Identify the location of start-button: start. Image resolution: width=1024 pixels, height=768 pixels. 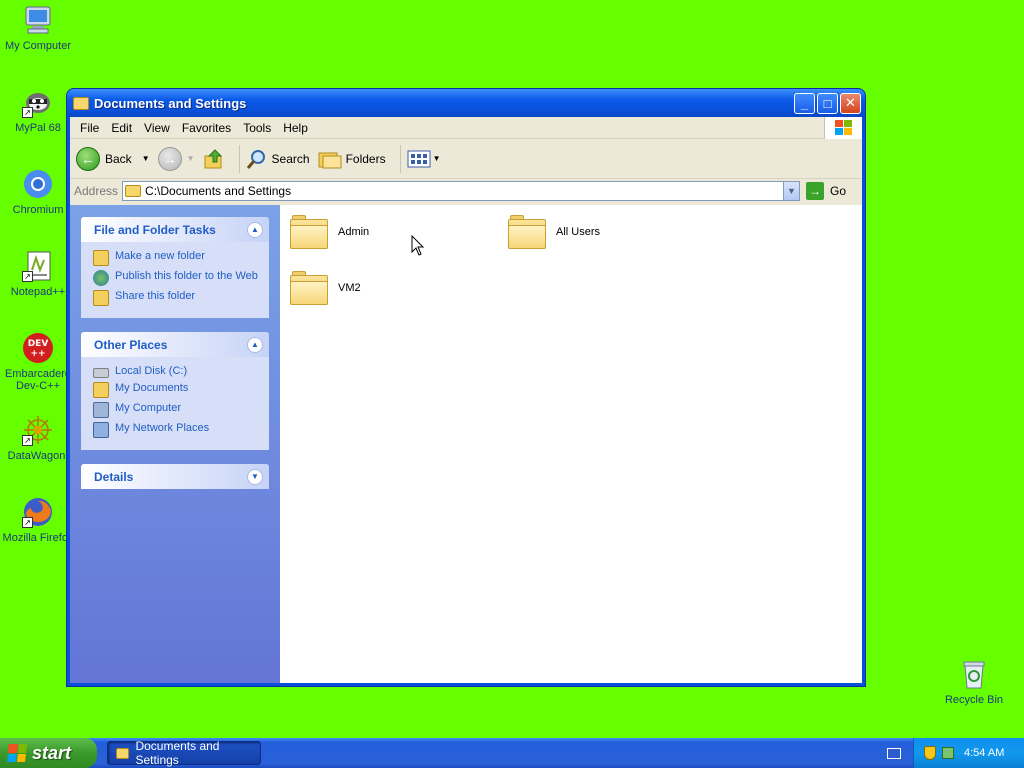
(48, 753).